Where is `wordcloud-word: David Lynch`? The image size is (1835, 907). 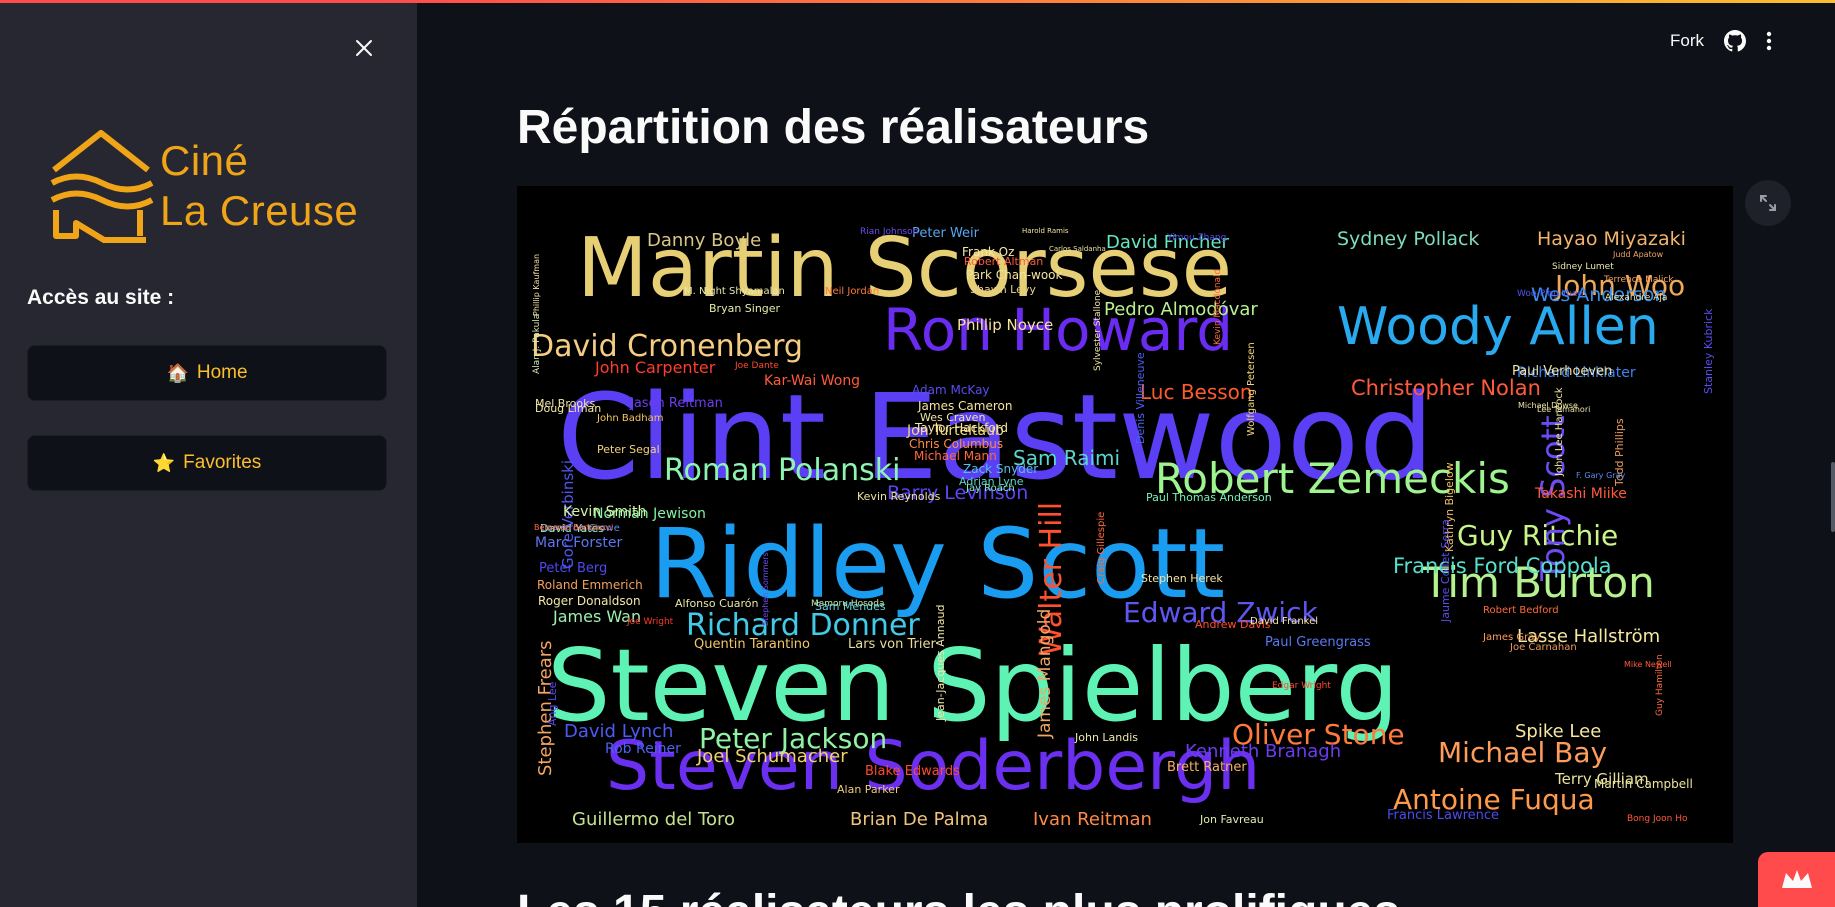
wordcloud-word: David Lynch is located at coordinates (619, 731).